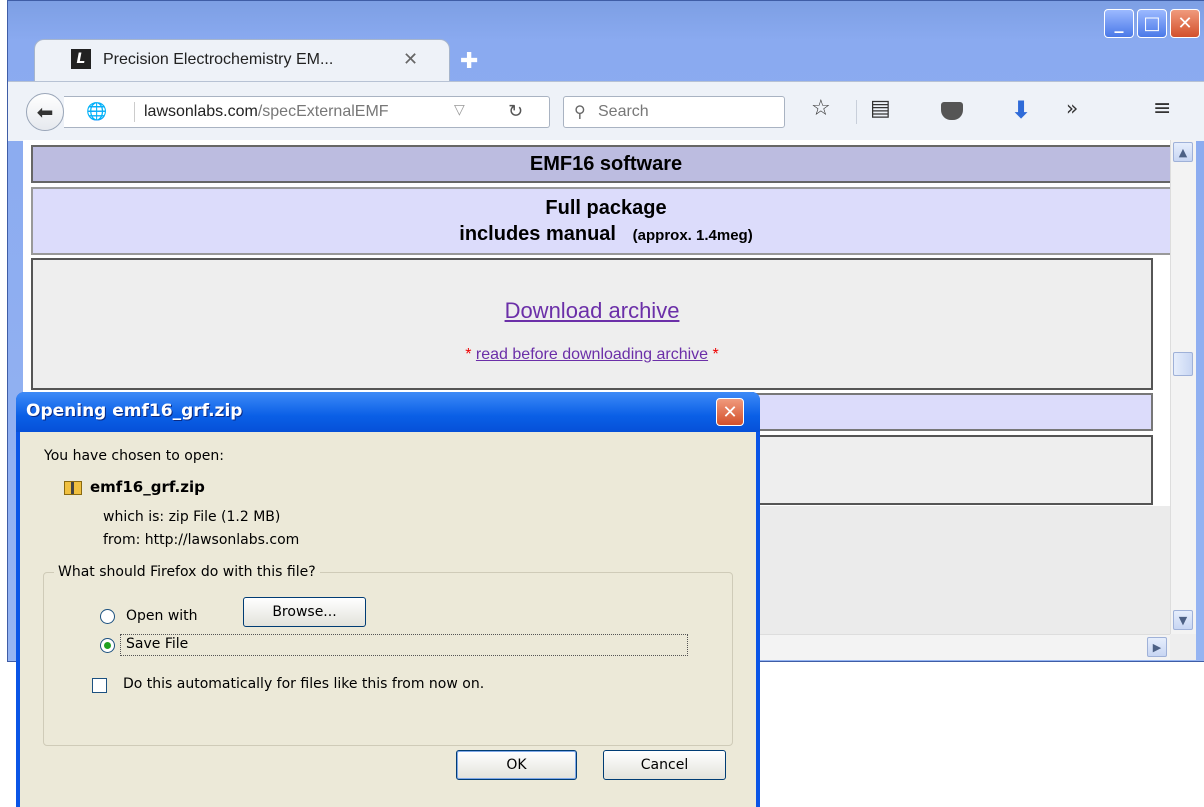 Image resolution: width=1204 pixels, height=807 pixels. Describe the element at coordinates (81, 59) in the screenshot. I see `site-favicon-icon: L` at that location.